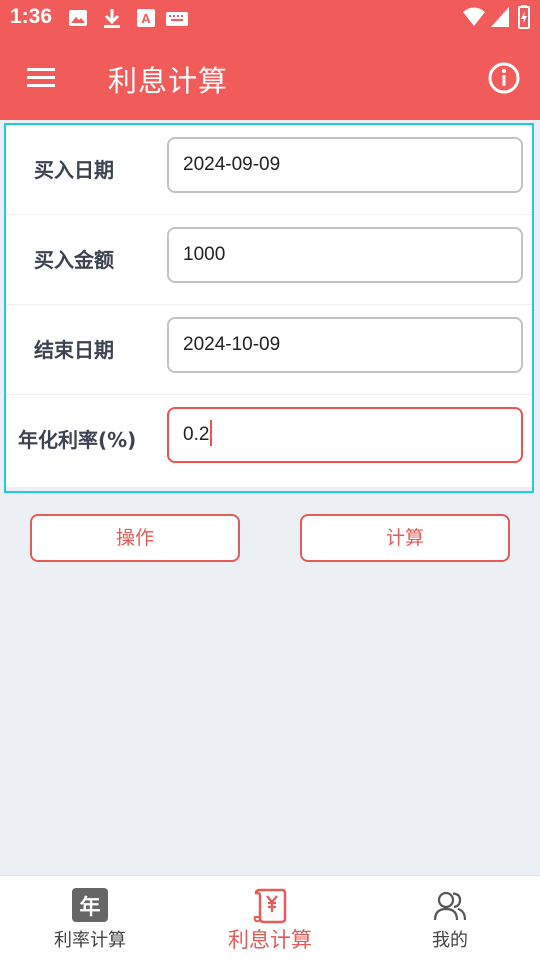 This screenshot has width=540, height=961. Describe the element at coordinates (270, 940) in the screenshot. I see `nav-label-interest-calc: 利息计算` at that location.